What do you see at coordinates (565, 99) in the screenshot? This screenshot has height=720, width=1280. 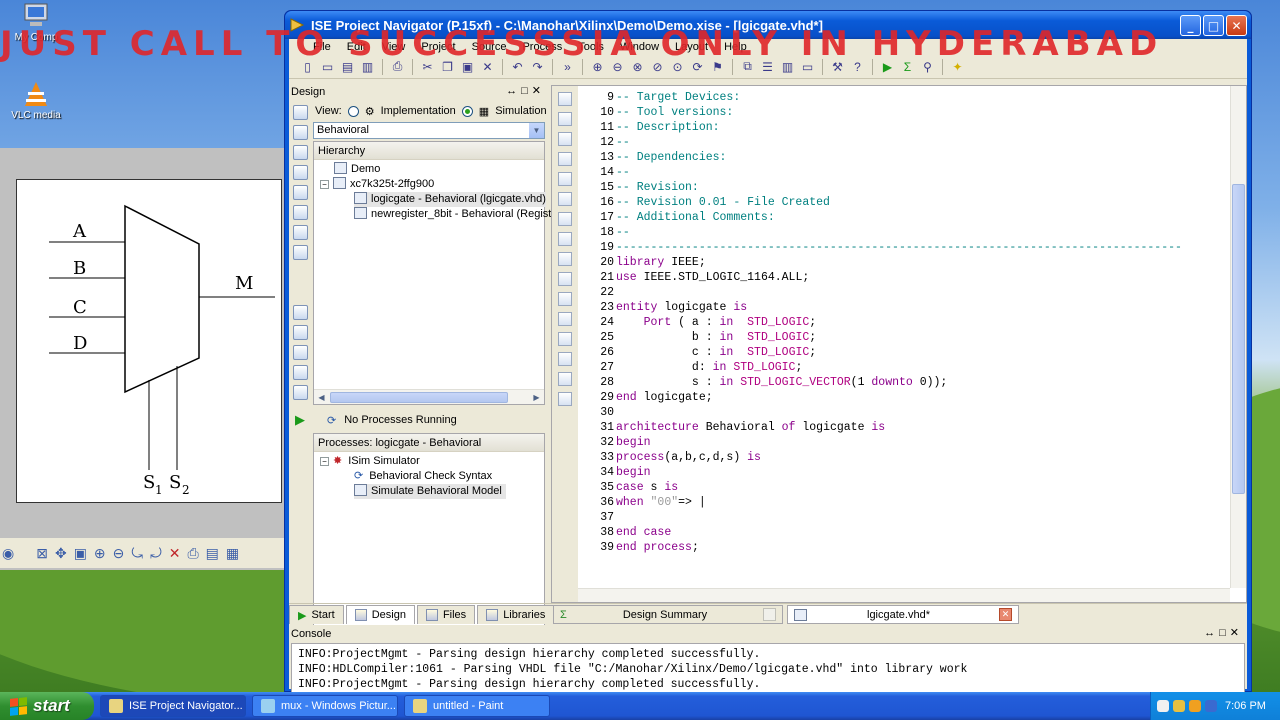 I see `indent-icon` at bounding box center [565, 99].